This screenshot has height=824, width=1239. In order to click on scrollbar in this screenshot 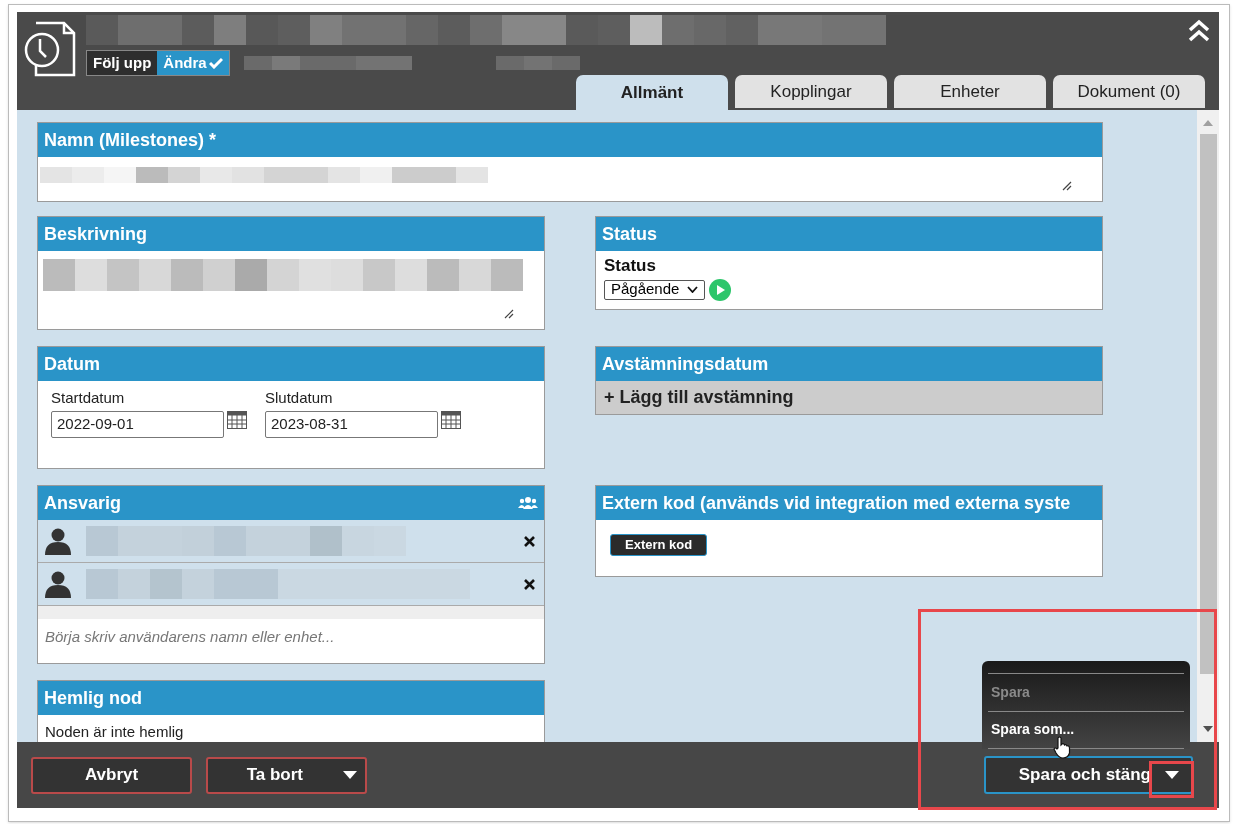, I will do `click(1208, 426)`.